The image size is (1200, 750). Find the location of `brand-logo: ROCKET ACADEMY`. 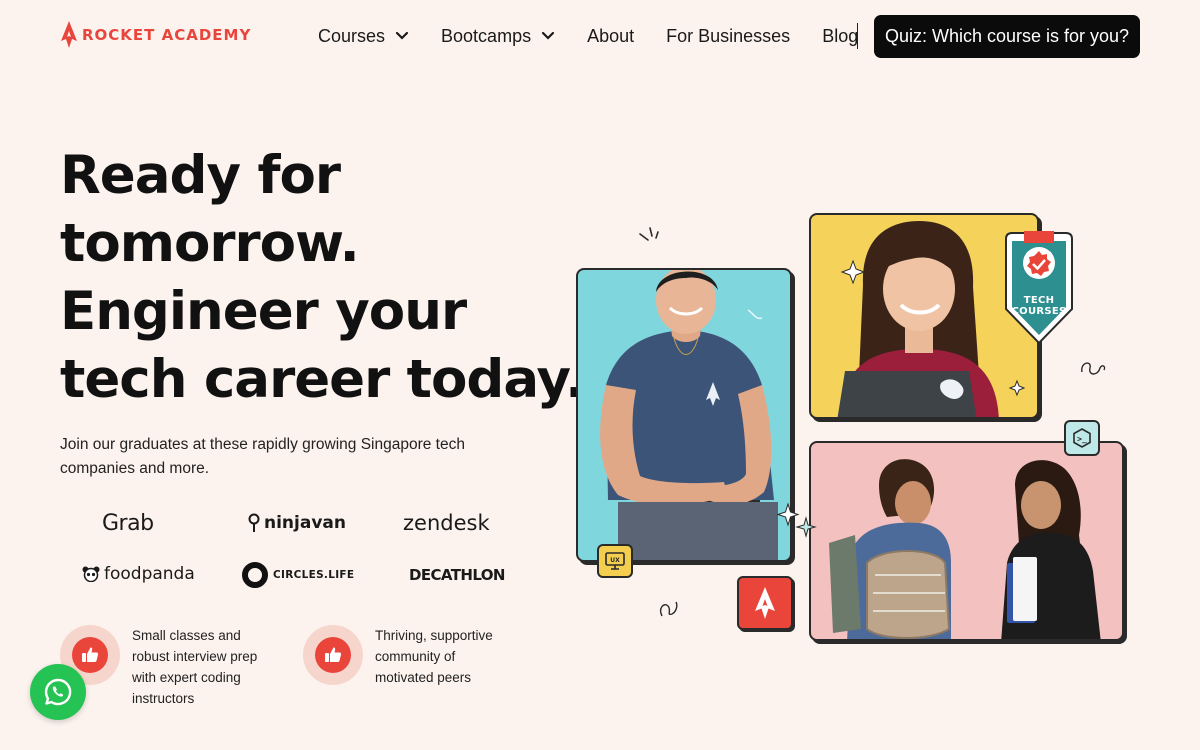

brand-logo: ROCKET ACADEMY is located at coordinates (155, 35).